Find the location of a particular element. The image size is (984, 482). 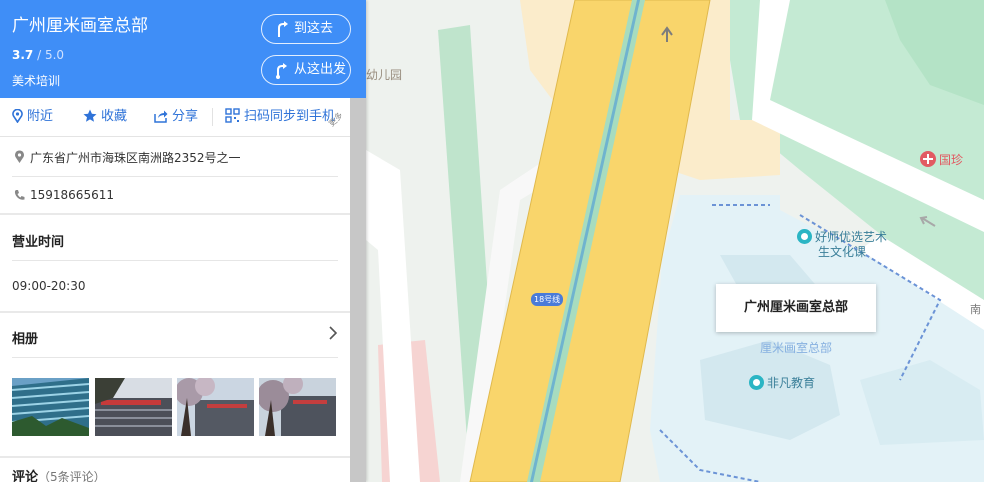

poi-guozhen-label: 国珍 is located at coordinates (951, 160).